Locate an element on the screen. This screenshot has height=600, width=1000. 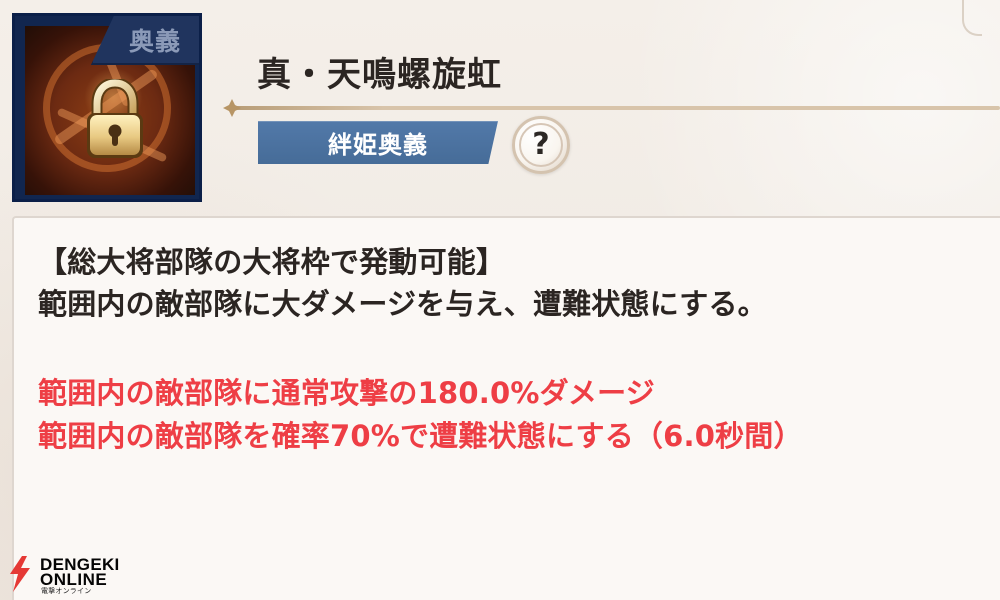
question-mark-icon: ? is located at coordinates (541, 145).